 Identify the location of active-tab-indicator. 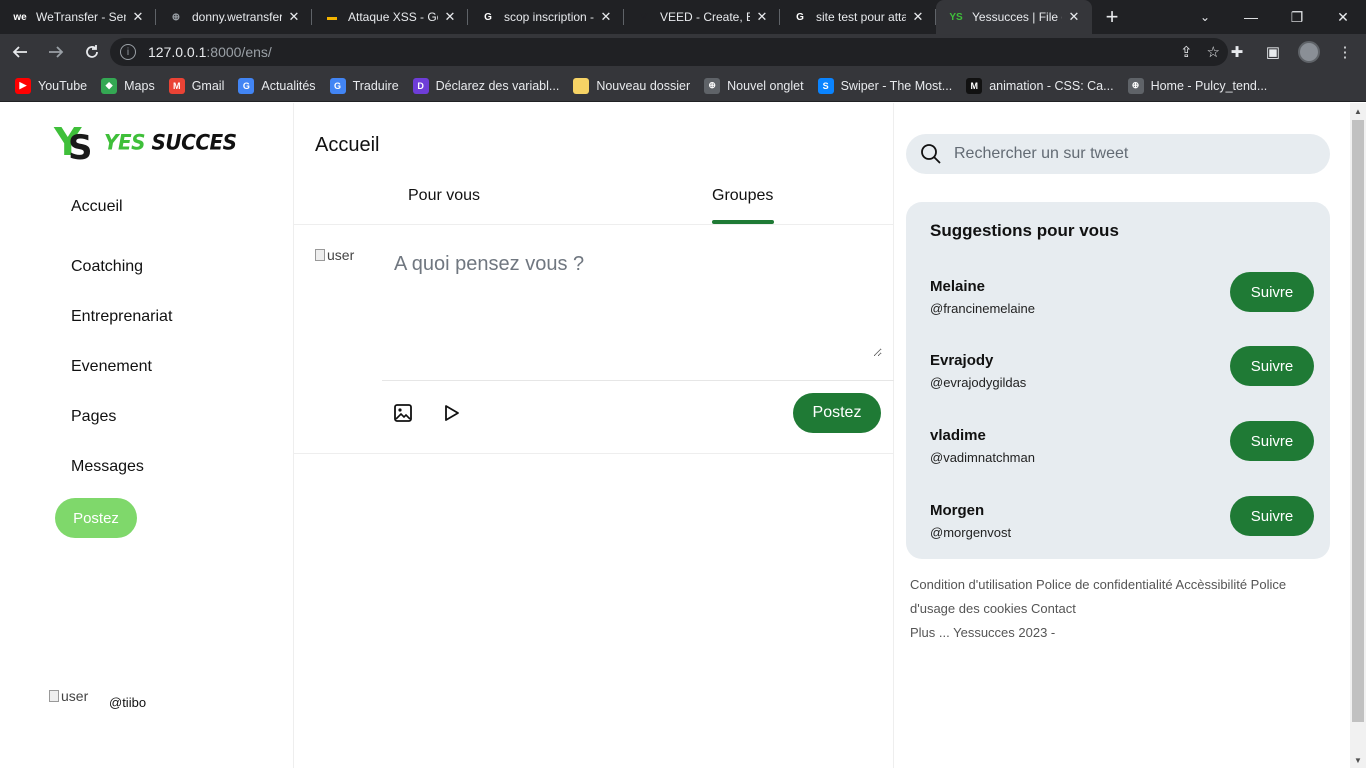
(743, 222).